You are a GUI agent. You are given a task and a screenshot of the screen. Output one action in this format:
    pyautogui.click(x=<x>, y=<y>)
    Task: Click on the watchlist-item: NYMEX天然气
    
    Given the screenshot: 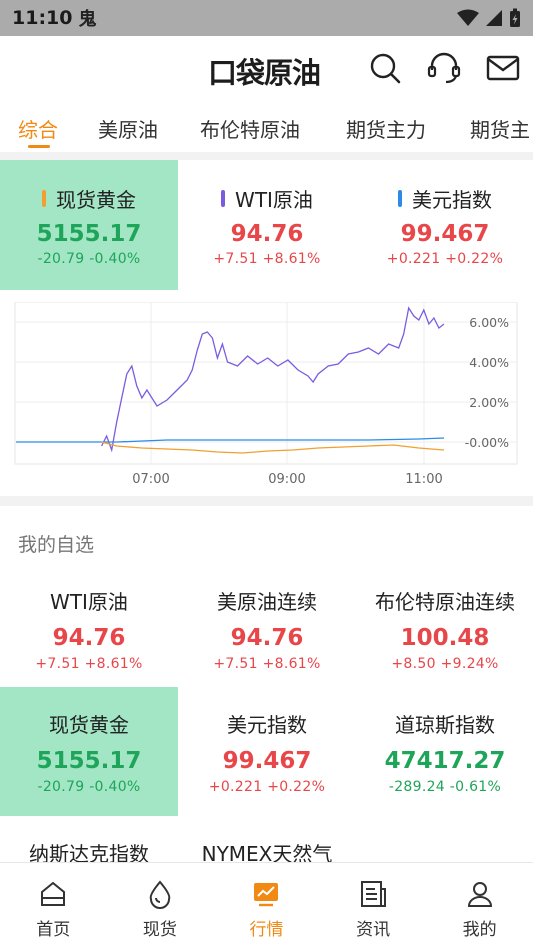 What is the action you would take?
    pyautogui.click(x=267, y=839)
    